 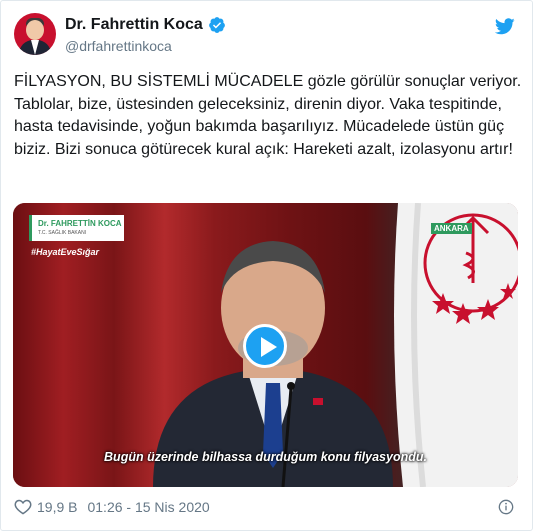 I want to click on tweet-timestamp: 01:26 - 15 Nis 2020, so click(x=148, y=507).